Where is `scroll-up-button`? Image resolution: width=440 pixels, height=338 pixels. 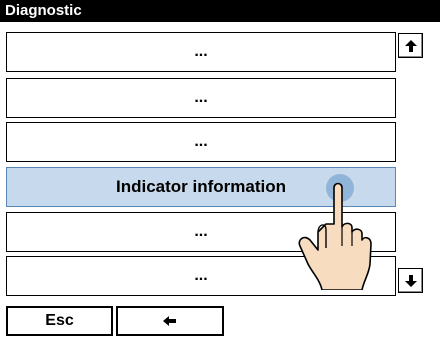 scroll-up-button is located at coordinates (410, 45).